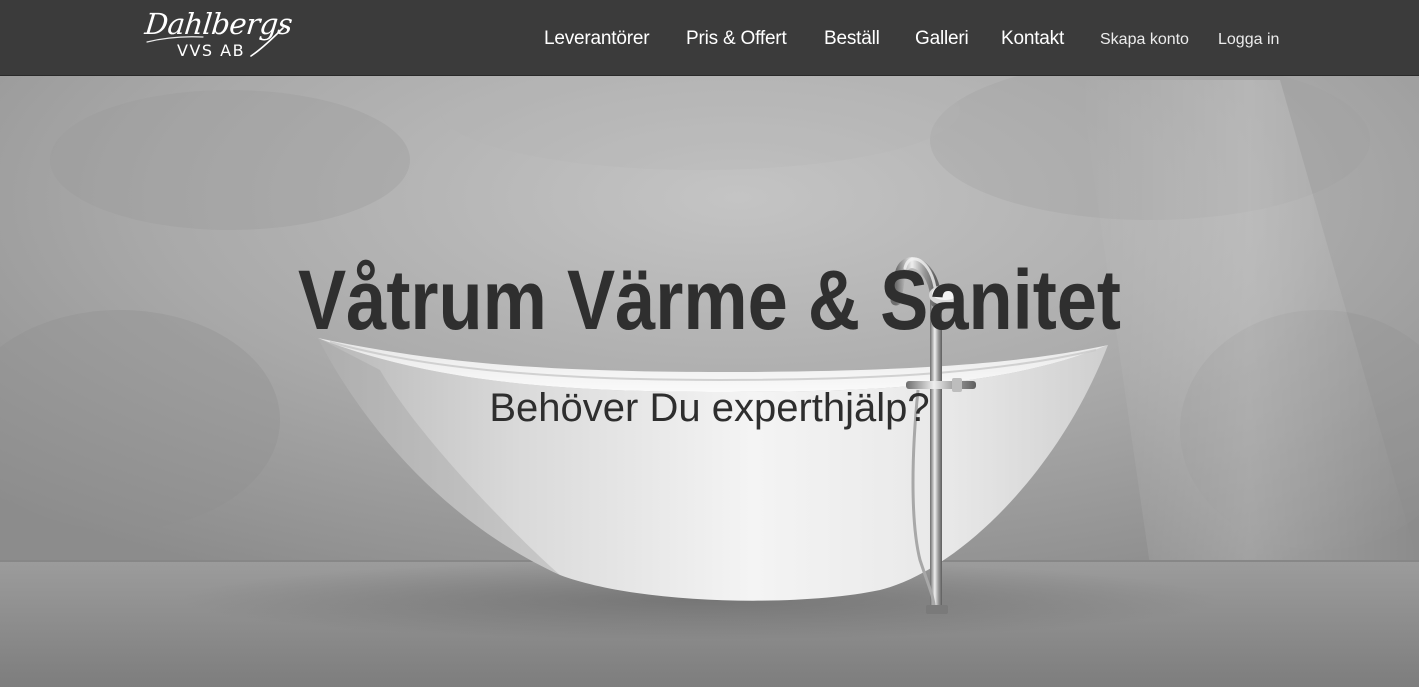  What do you see at coordinates (736, 39) in the screenshot?
I see `nav-link-pris-offert: Pris & Offert` at bounding box center [736, 39].